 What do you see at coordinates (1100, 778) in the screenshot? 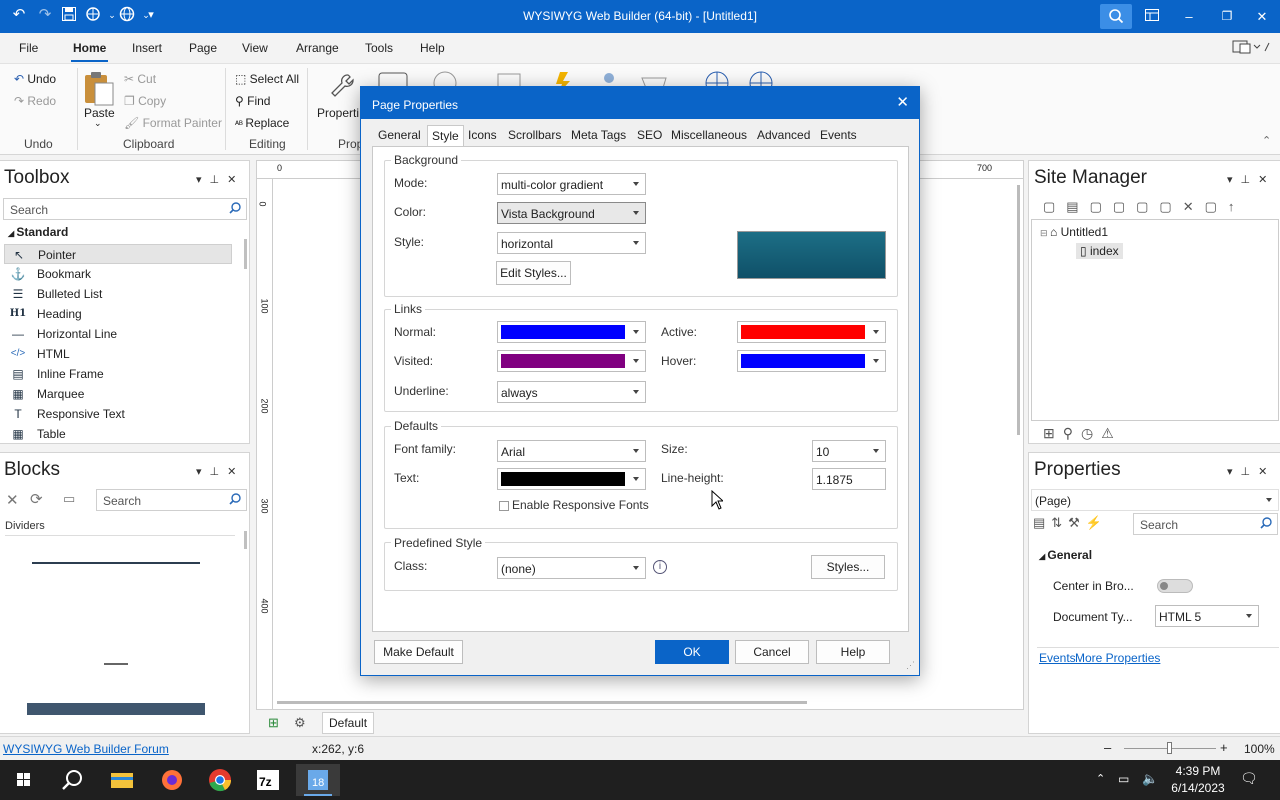
I see `chevron-up-icon: ⌃` at bounding box center [1100, 778].